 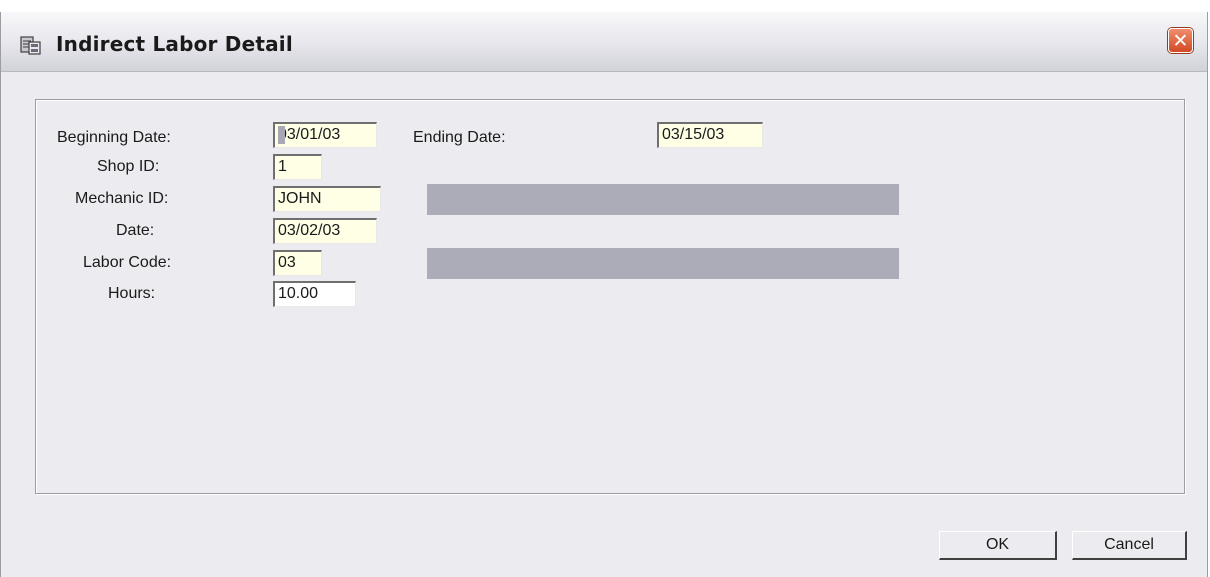 What do you see at coordinates (604, 42) in the screenshot?
I see `title-bar: Indirect Labor Detail ✕` at bounding box center [604, 42].